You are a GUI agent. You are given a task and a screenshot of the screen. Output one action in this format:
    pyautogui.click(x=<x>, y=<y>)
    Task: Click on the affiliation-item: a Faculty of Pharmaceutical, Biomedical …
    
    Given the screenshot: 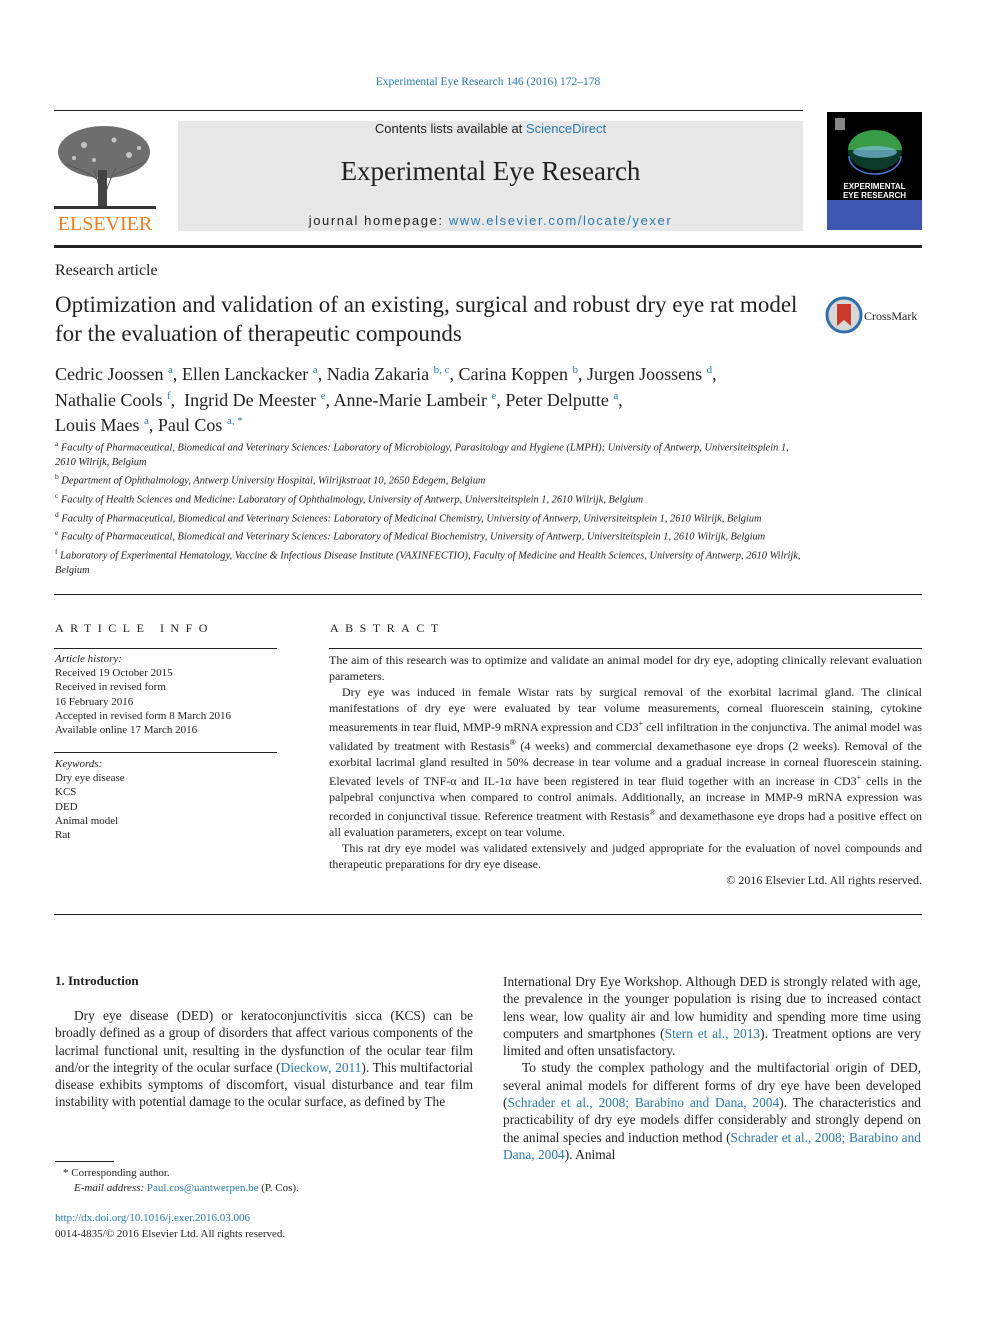 What is the action you would take?
    pyautogui.click(x=422, y=453)
    